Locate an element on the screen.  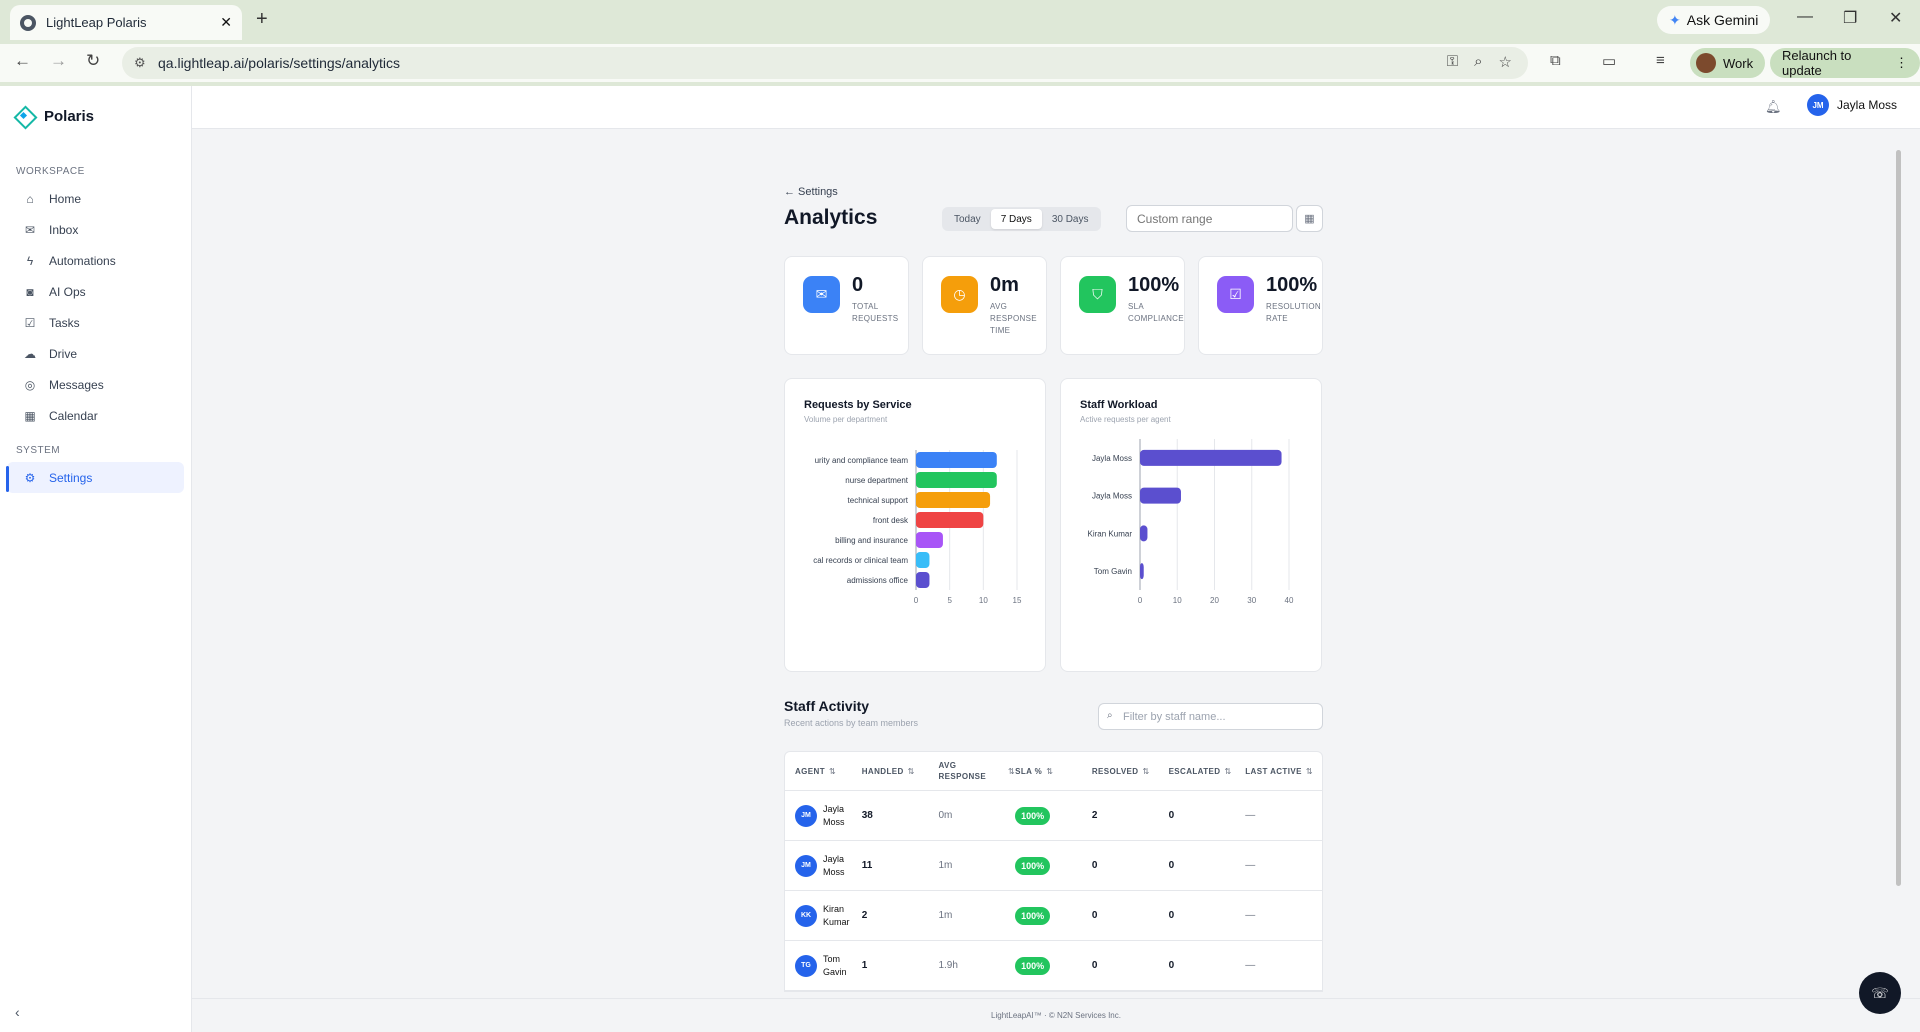
close-tab-icon: ✕ is located at coordinates (226, 22).